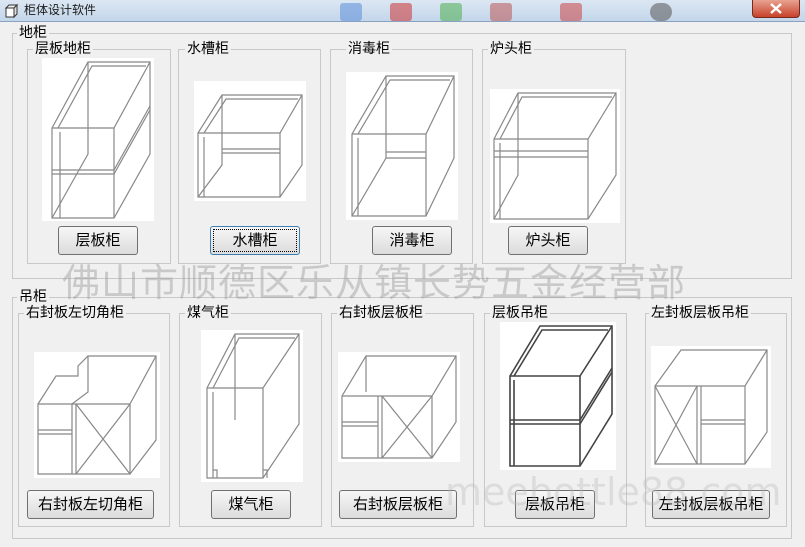 The width and height of the screenshot is (805, 547). I want to click on shelf-wall-cabinet-button: 层板吊柜, so click(555, 504).